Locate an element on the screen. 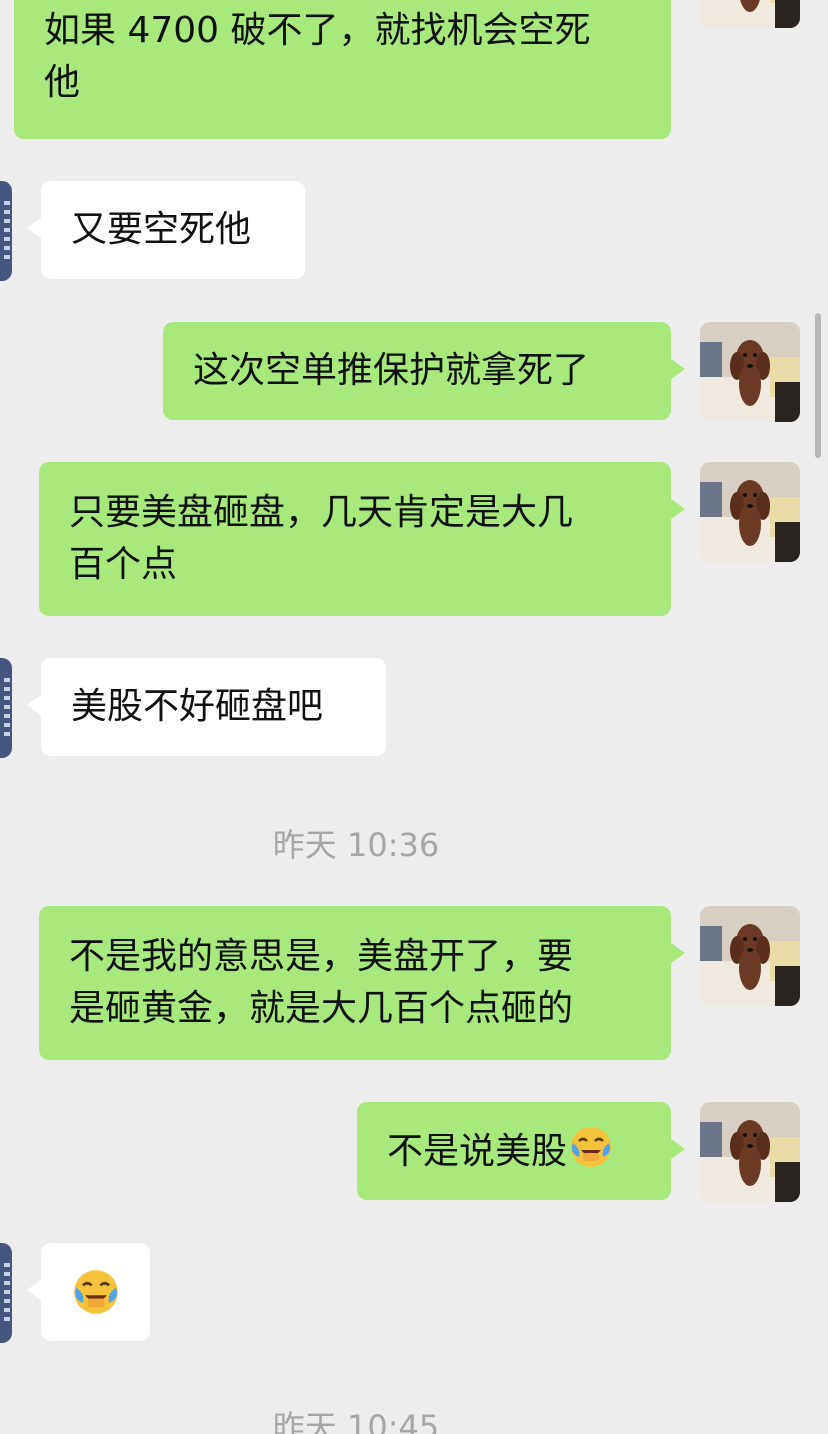  message-text: 百个点 is located at coordinates (123, 564).